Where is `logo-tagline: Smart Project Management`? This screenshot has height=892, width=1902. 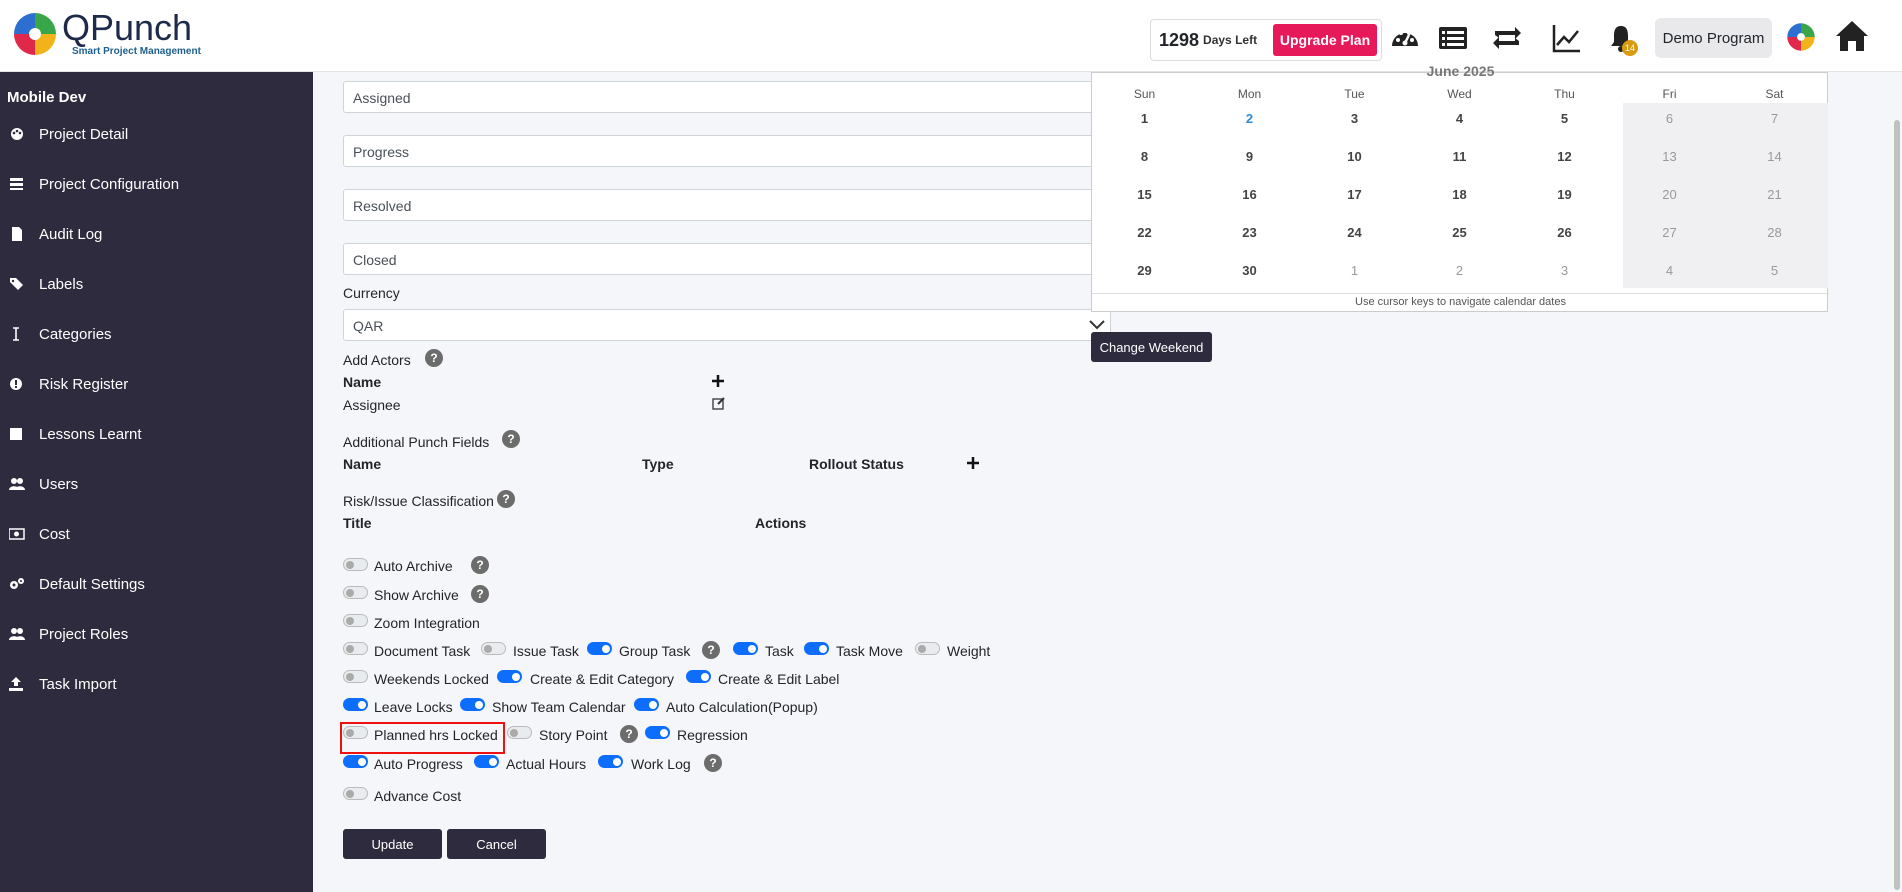
logo-tagline: Smart Project Management is located at coordinates (136, 51).